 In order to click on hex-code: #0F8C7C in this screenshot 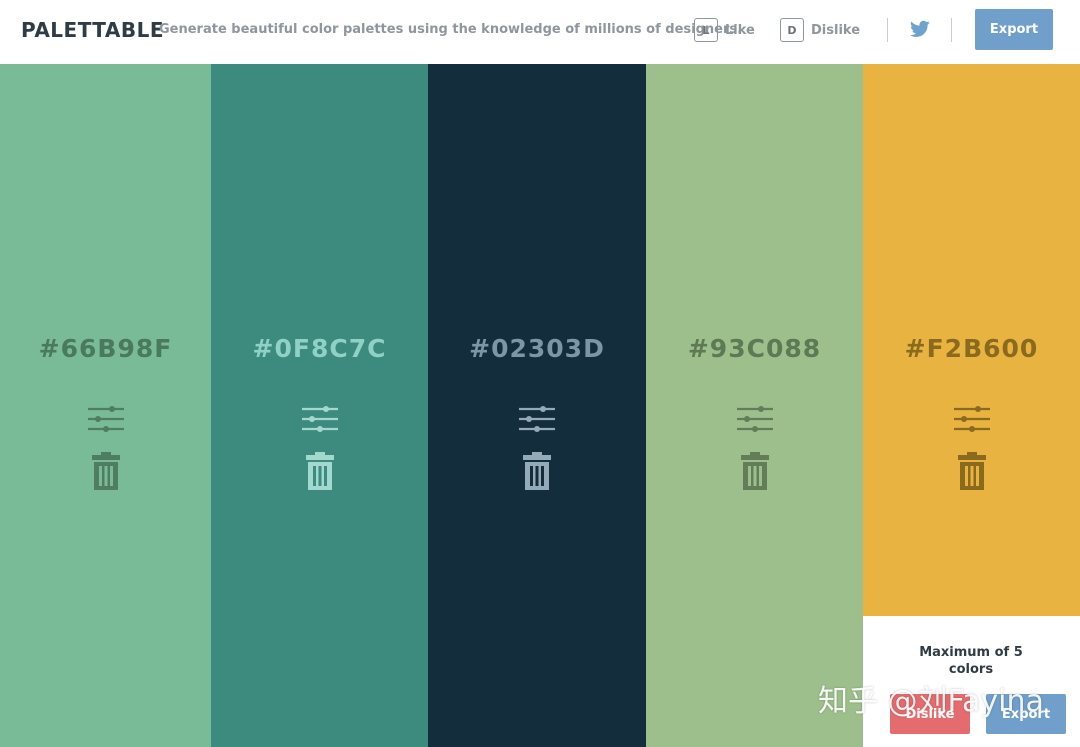, I will do `click(319, 348)`.